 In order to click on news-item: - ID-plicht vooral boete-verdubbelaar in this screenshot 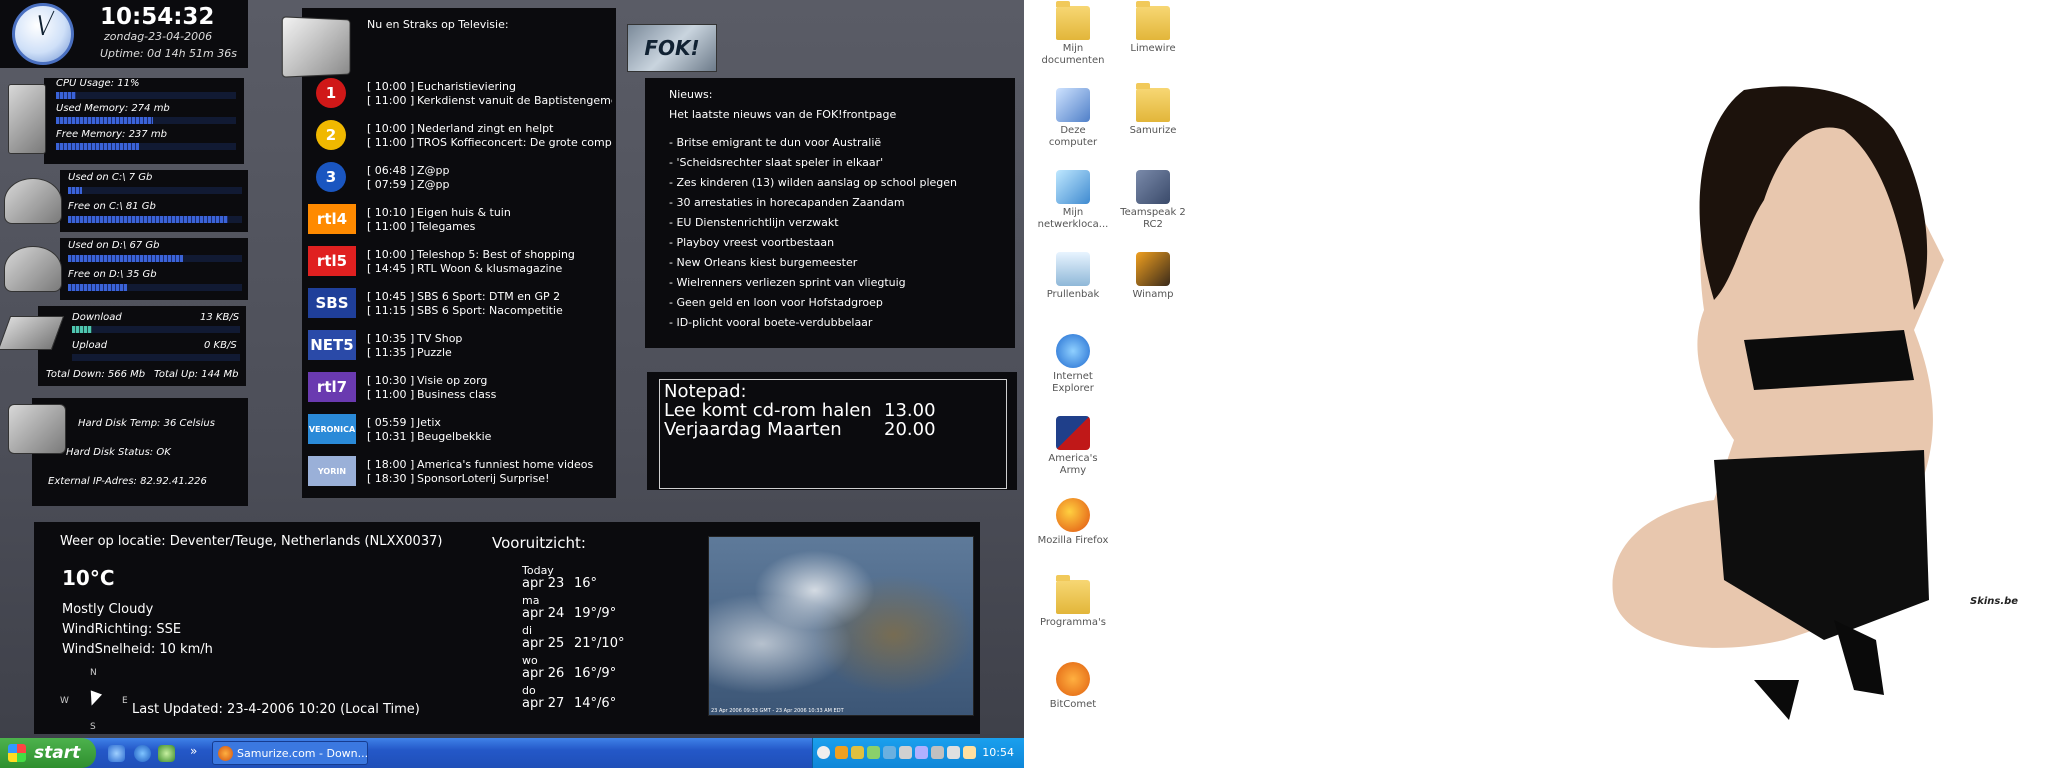, I will do `click(813, 326)`.